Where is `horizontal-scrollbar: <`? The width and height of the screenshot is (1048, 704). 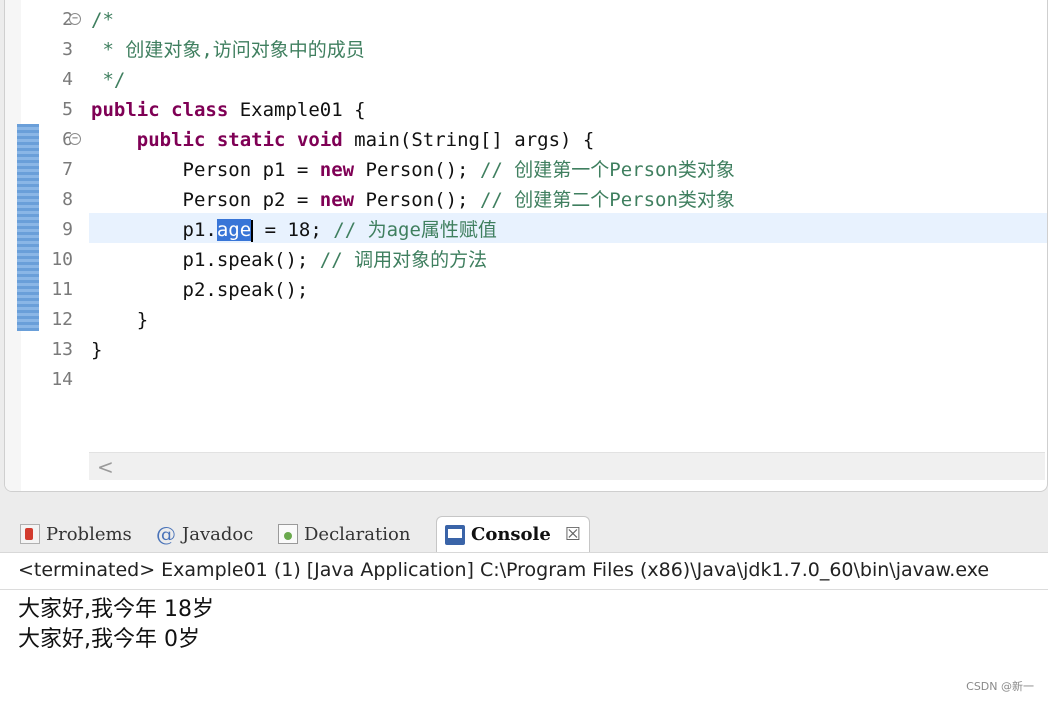 horizontal-scrollbar: < is located at coordinates (567, 466).